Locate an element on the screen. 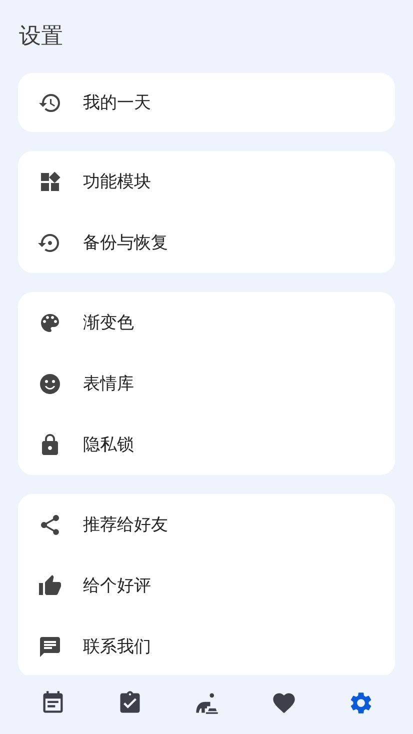 This screenshot has height=734, width=413. settings-item: 我的一天 is located at coordinates (206, 102).